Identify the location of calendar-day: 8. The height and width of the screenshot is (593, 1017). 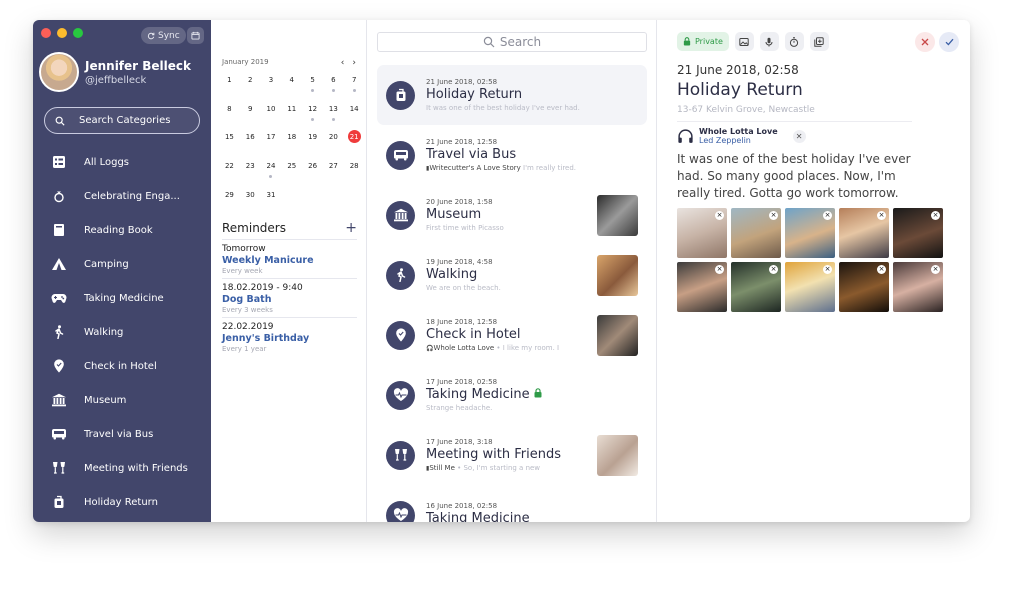
(229, 119).